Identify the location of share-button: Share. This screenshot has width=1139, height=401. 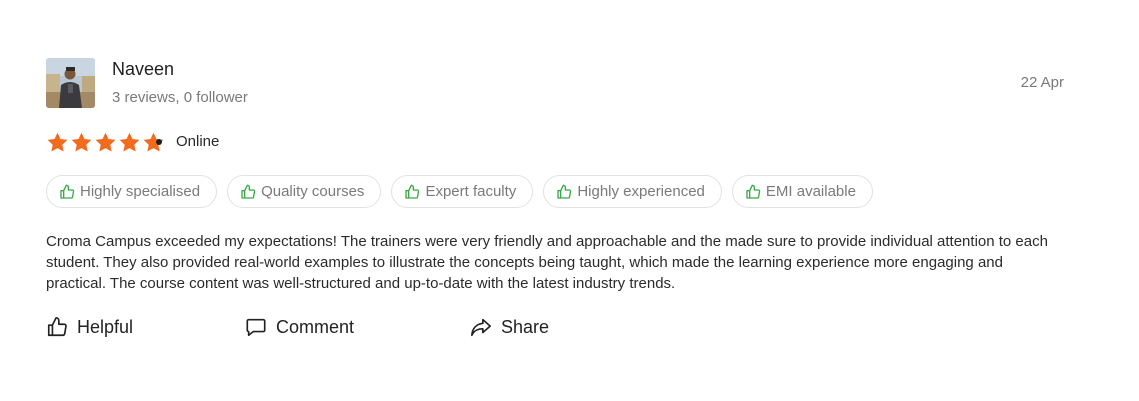
(509, 327).